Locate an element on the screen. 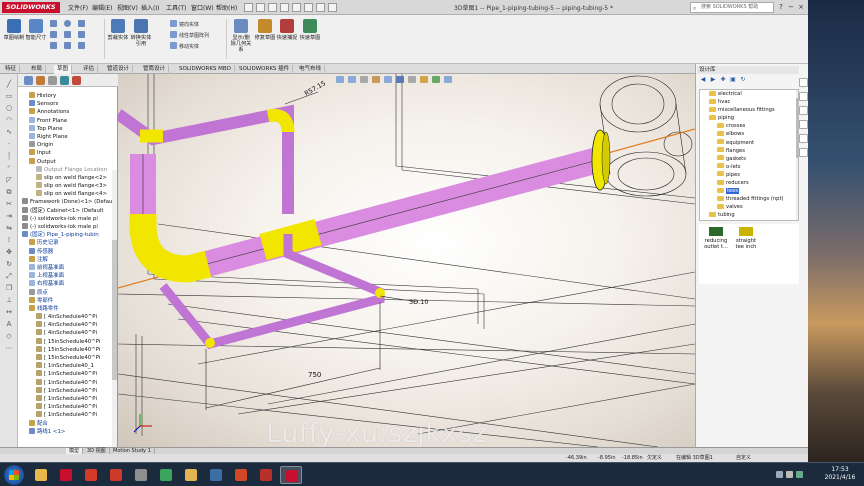 The image size is (864, 486). dimension-label-radius: R57.15 is located at coordinates (315, 88).